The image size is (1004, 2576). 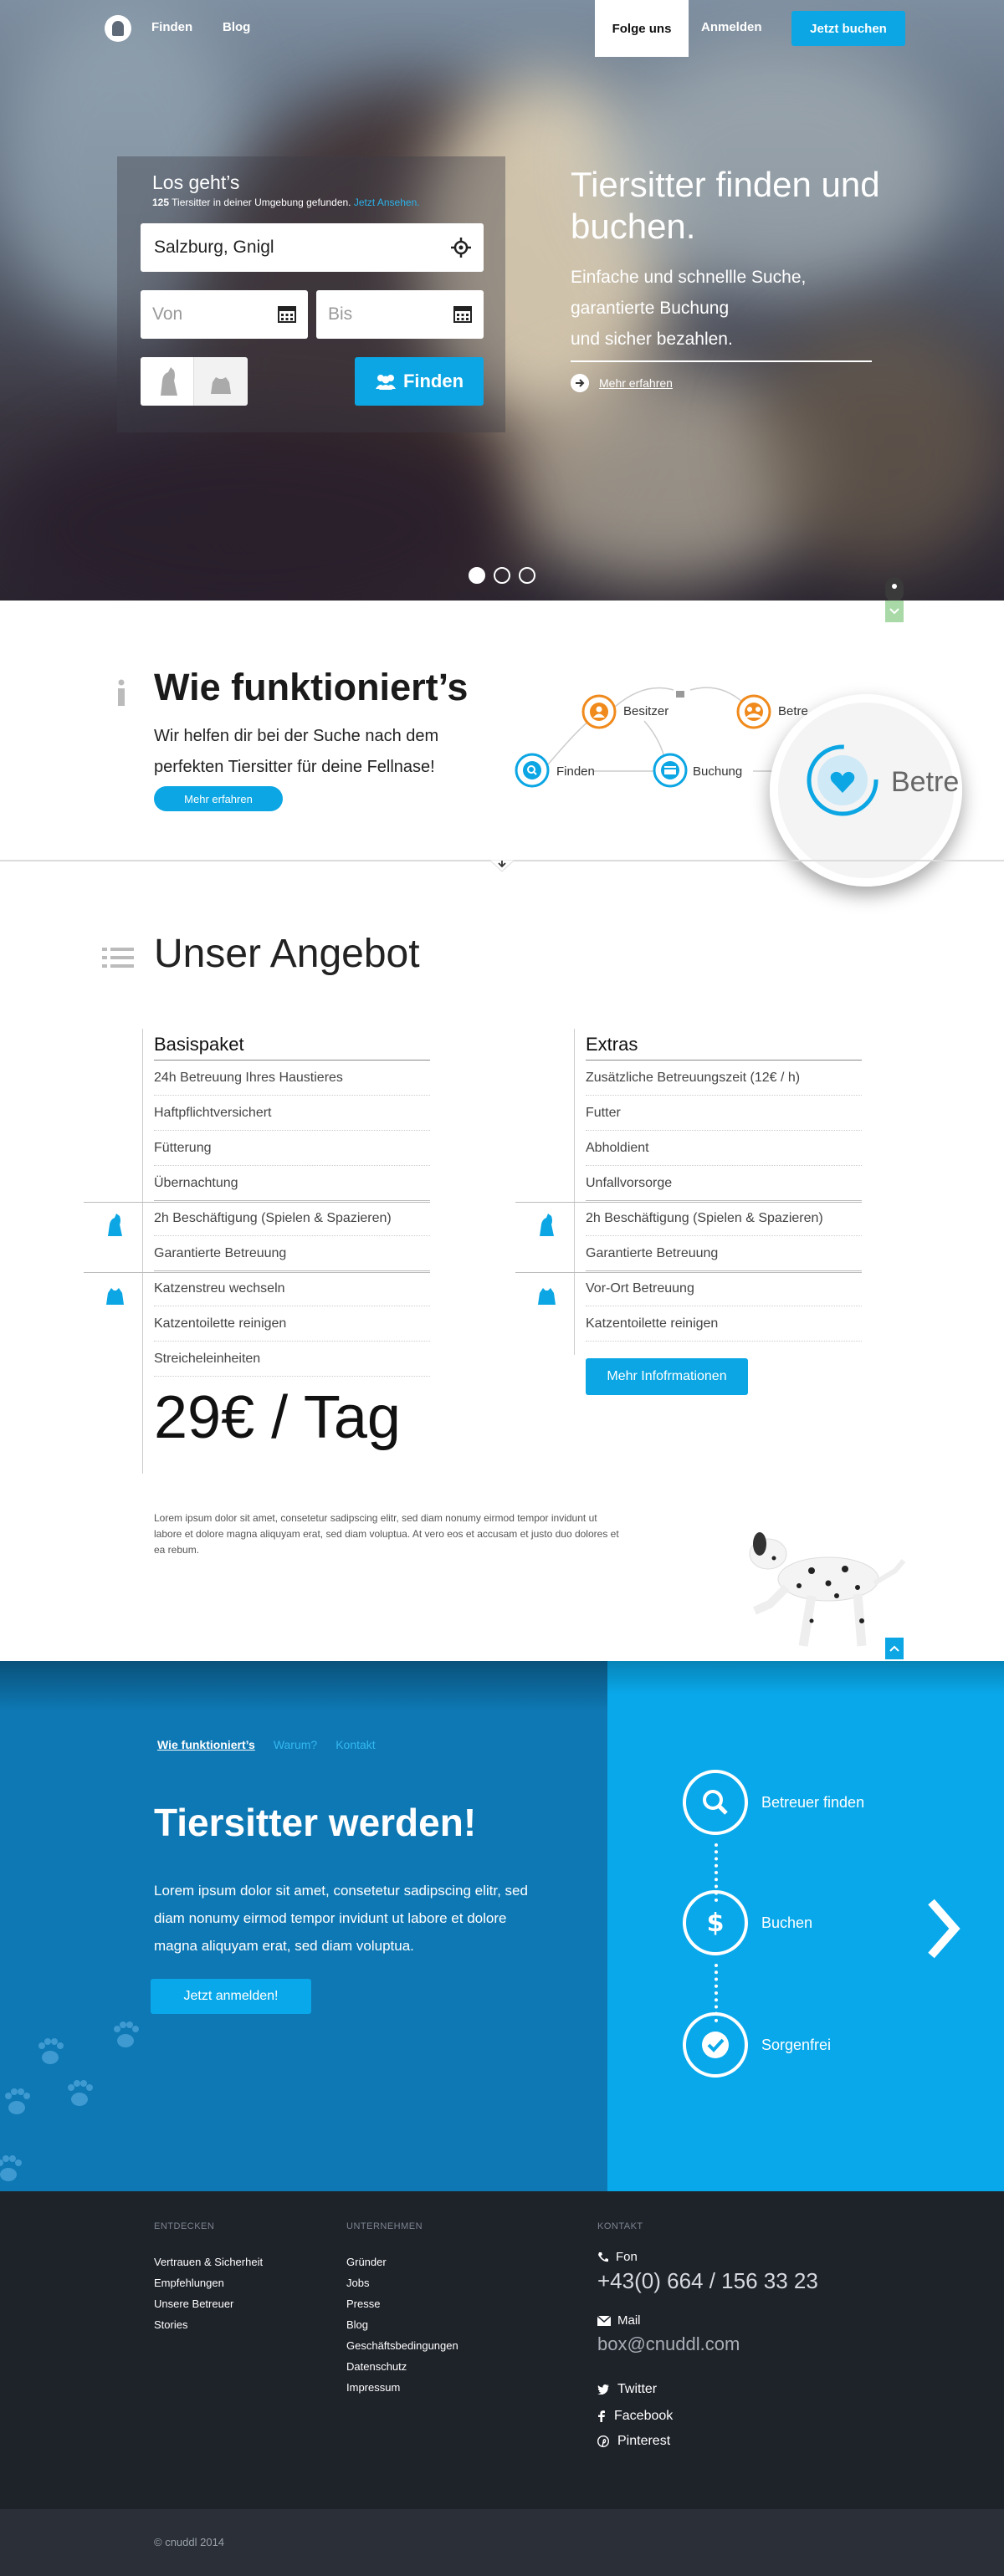 I want to click on footer-link: Datenschutz, so click(x=402, y=2366).